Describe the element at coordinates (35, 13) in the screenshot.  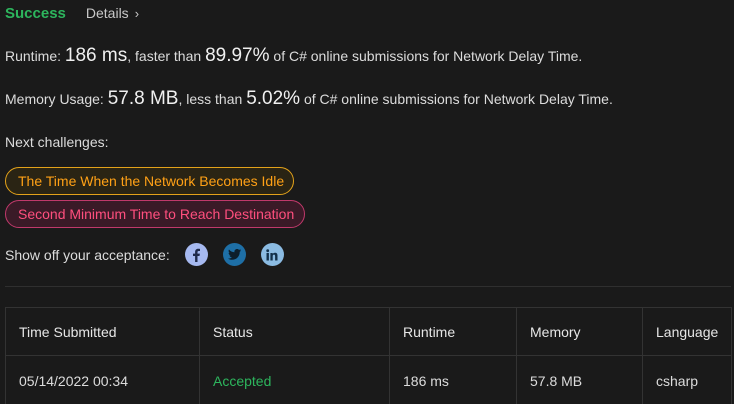
I see `status-success: Success` at that location.